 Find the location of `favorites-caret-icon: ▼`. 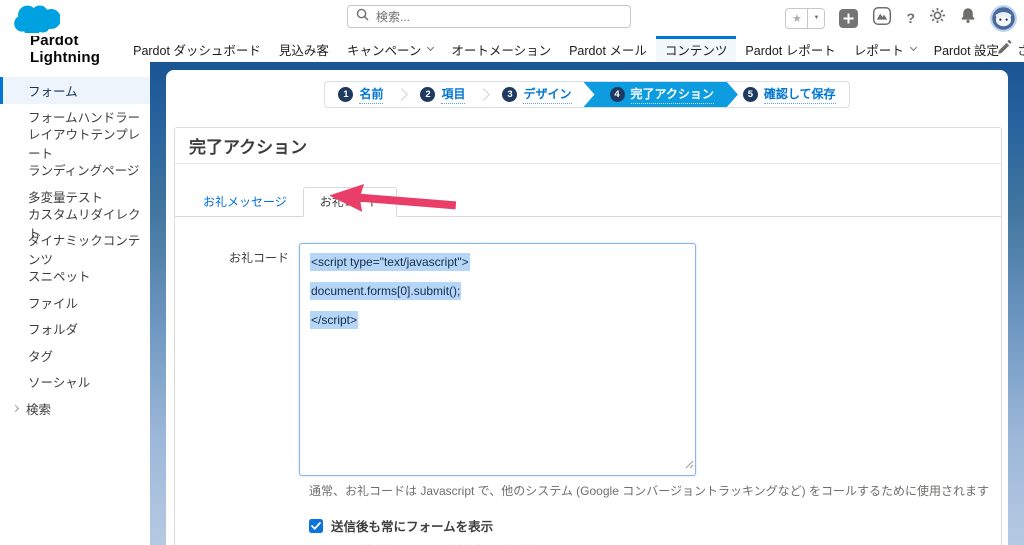

favorites-caret-icon: ▼ is located at coordinates (817, 18).